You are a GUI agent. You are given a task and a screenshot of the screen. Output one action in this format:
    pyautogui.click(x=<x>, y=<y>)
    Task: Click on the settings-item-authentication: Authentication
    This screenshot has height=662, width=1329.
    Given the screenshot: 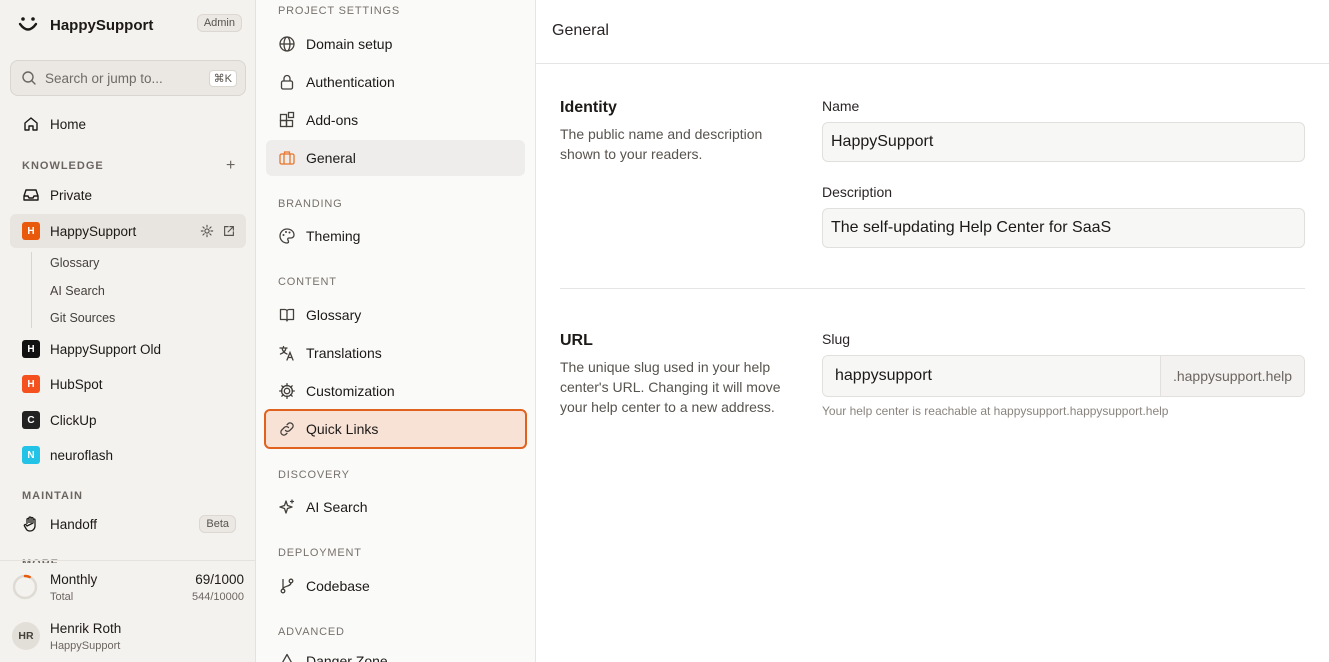 What is the action you would take?
    pyautogui.click(x=395, y=82)
    